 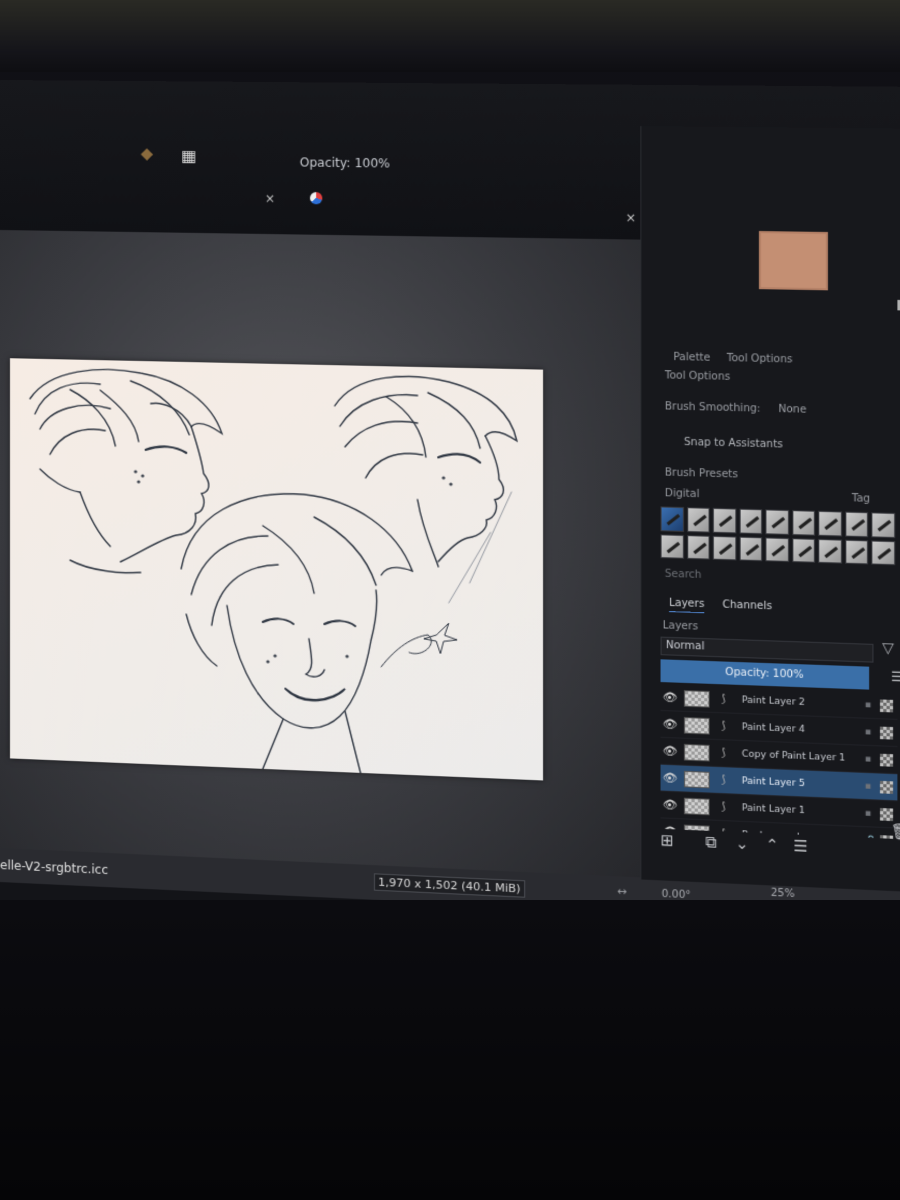 I want to click on layer-name: Paint Layer 1, so click(x=803, y=811).